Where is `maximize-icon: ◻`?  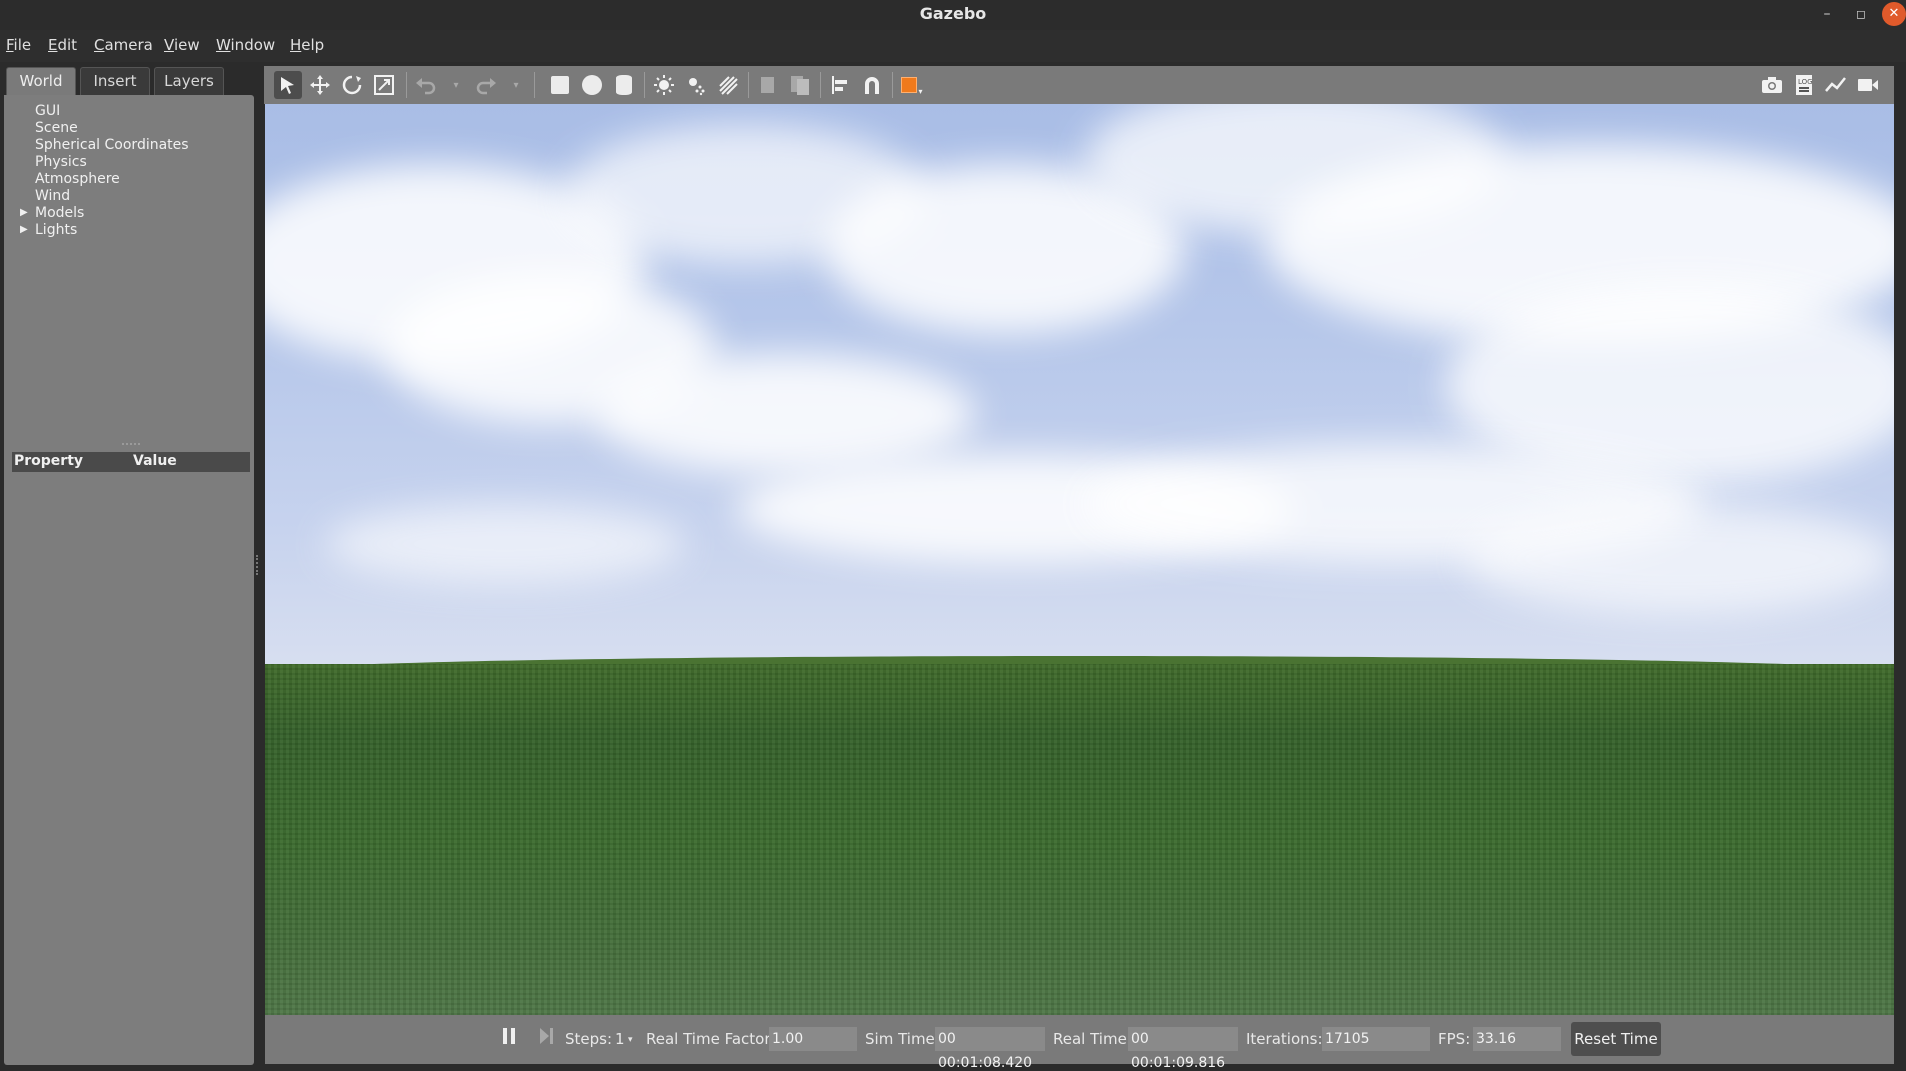
maximize-icon: ◻ is located at coordinates (1861, 15).